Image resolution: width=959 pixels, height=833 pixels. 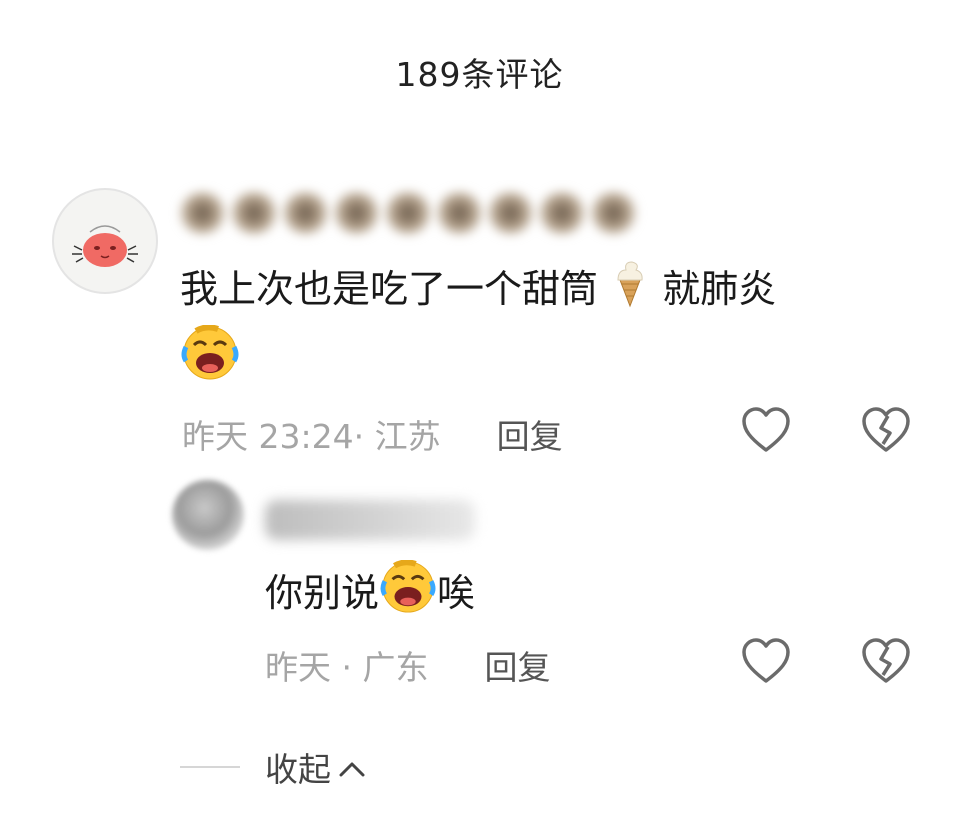 What do you see at coordinates (408, 213) in the screenshot?
I see `commenter-name-blurred` at bounding box center [408, 213].